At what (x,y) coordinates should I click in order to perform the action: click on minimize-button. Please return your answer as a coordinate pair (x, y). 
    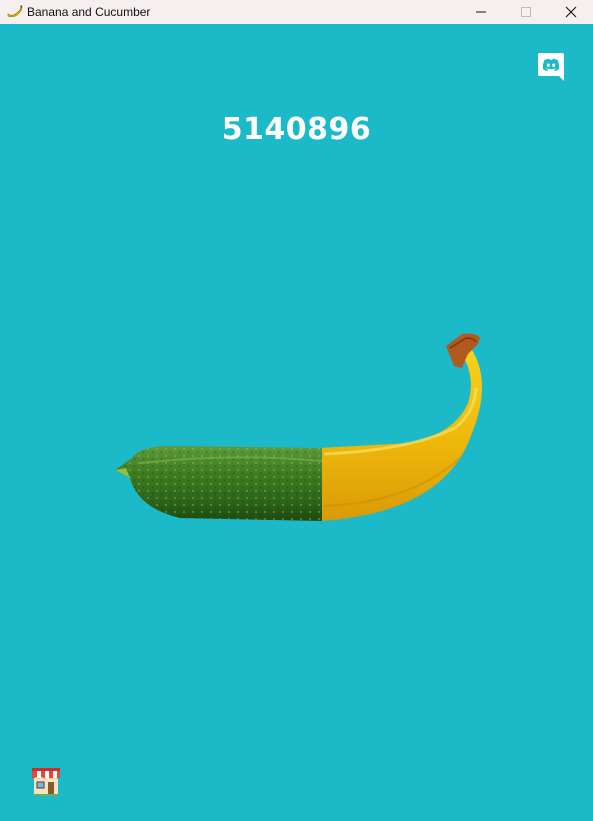
    Looking at the image, I should click on (480, 12).